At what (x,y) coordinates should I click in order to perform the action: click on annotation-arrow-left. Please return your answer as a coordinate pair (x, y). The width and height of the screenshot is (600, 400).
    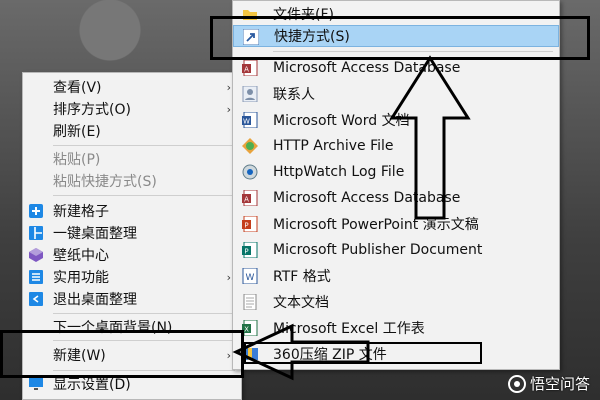
    Looking at the image, I should click on (301, 352).